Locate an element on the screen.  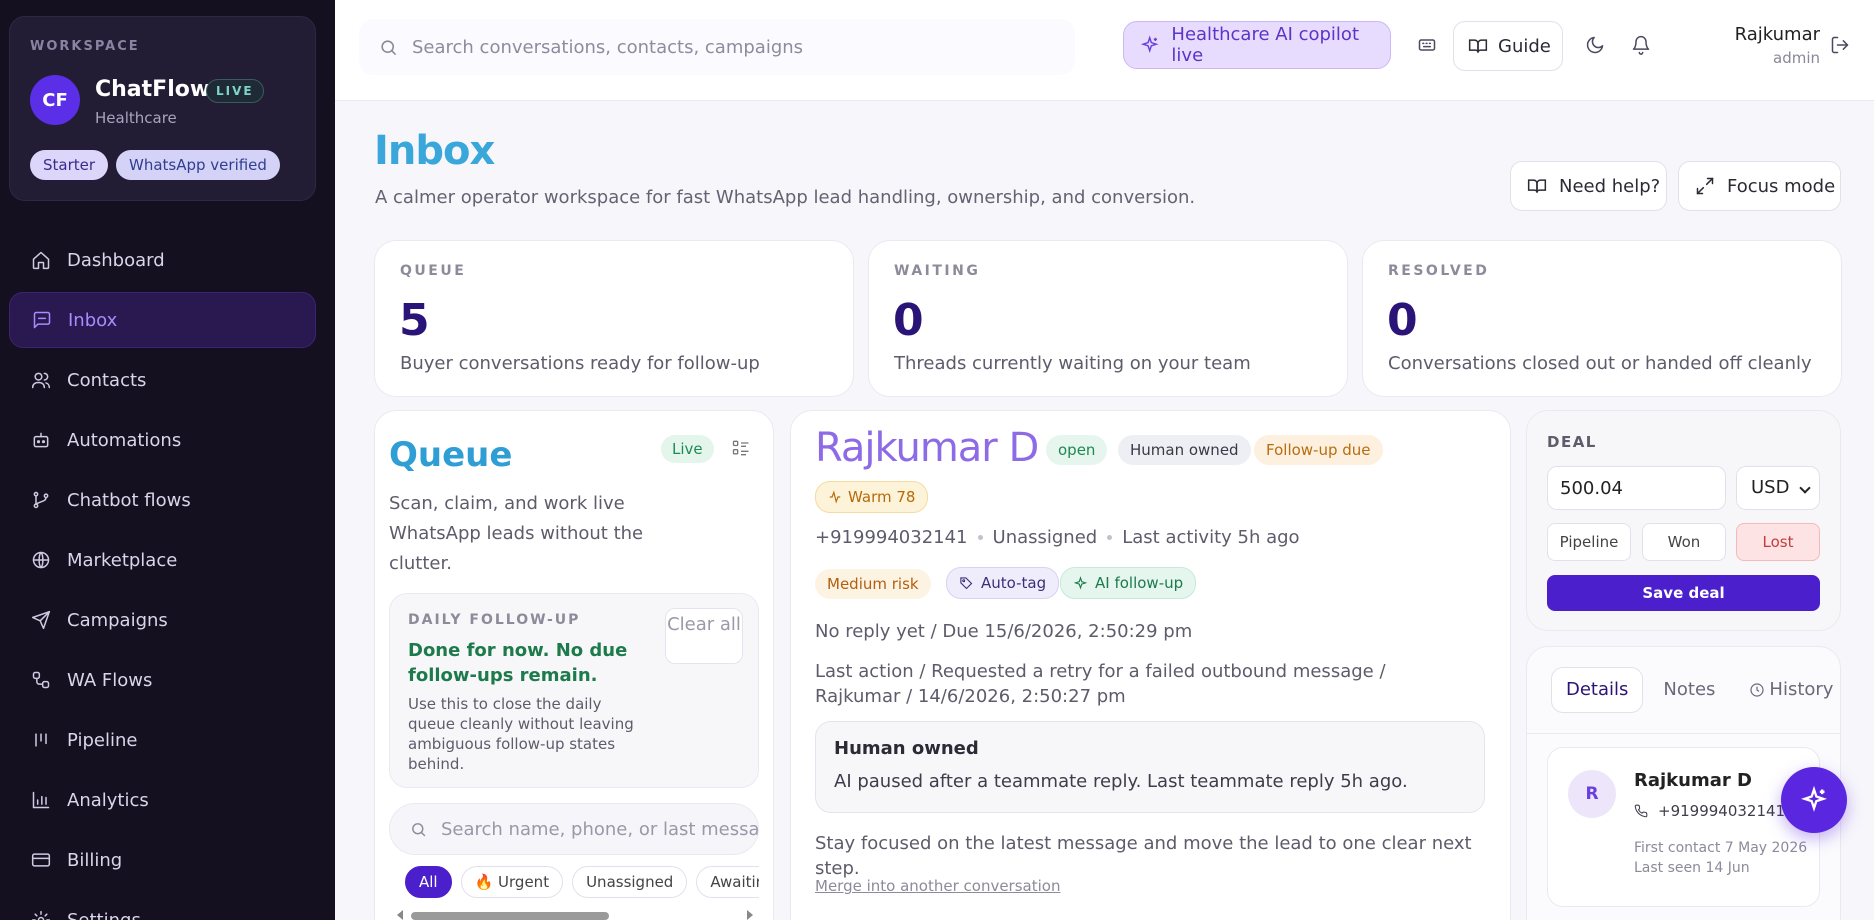
kanban-icon is located at coordinates (41, 740).